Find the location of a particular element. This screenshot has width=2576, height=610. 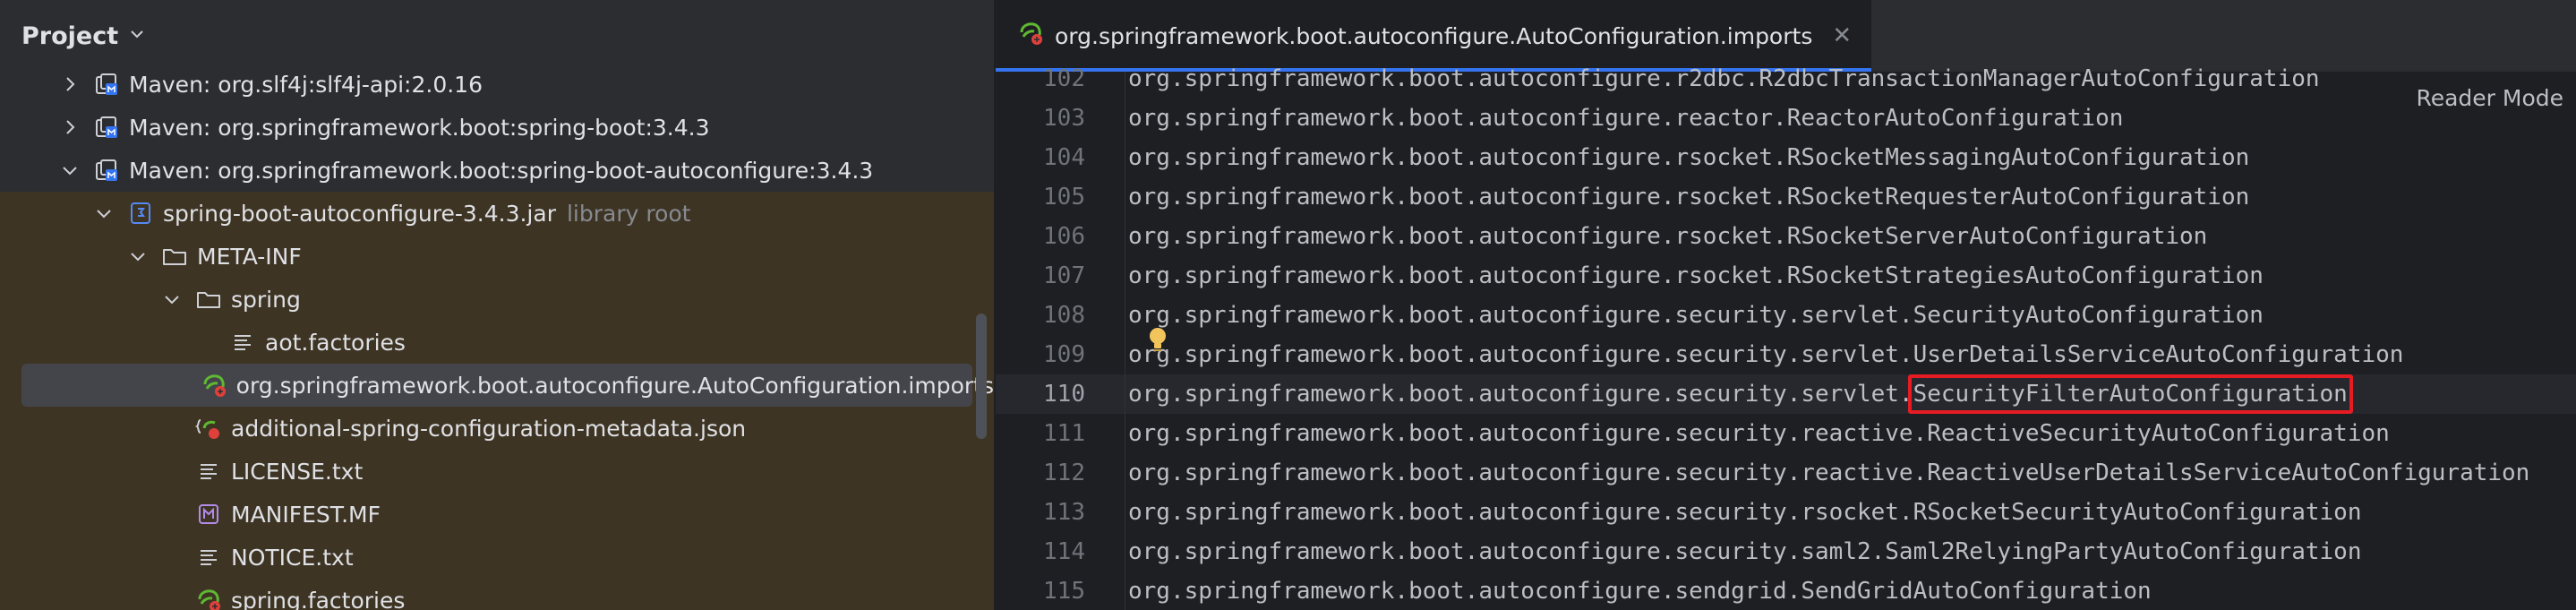

tree-item-label: LICENSE.txt is located at coordinates (297, 472).